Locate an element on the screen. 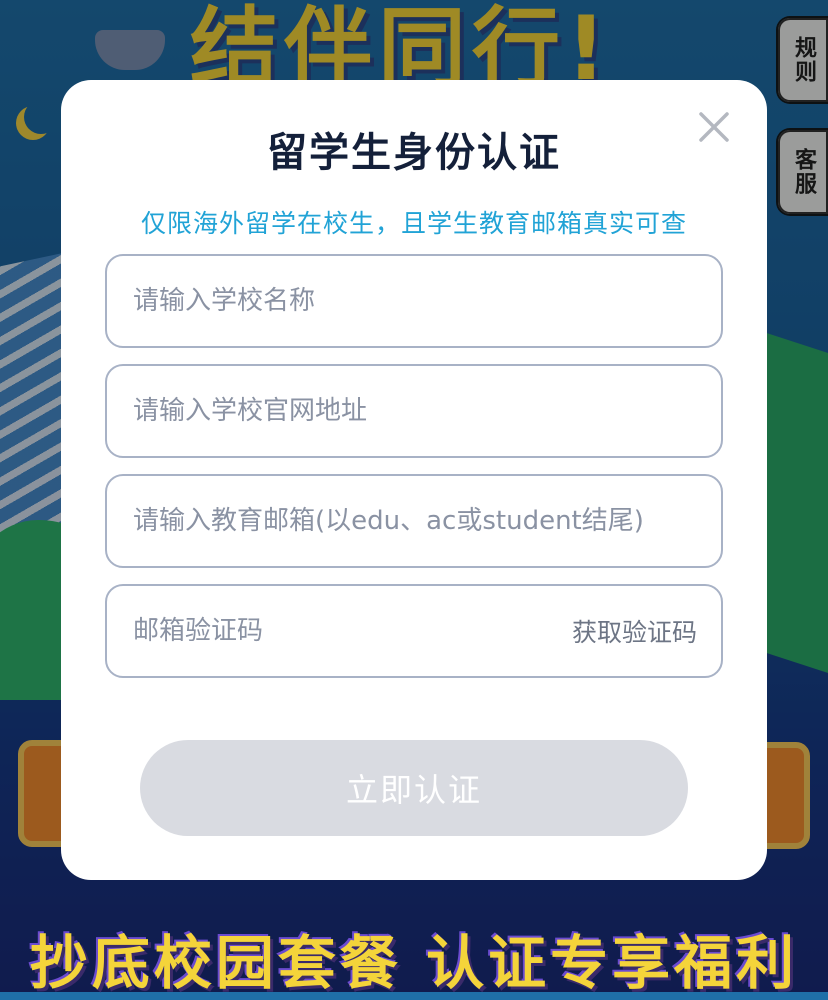 The image size is (828, 1000). school-name-input is located at coordinates (414, 301).